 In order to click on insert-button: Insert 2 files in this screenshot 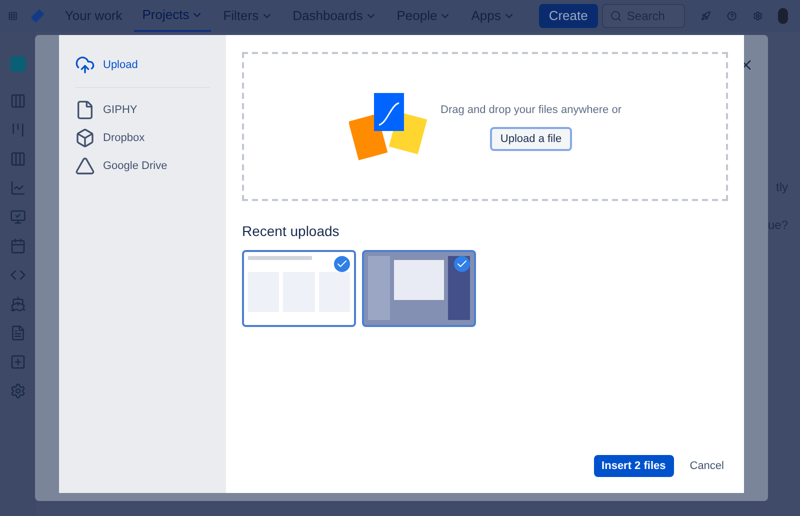, I will do `click(634, 466)`.